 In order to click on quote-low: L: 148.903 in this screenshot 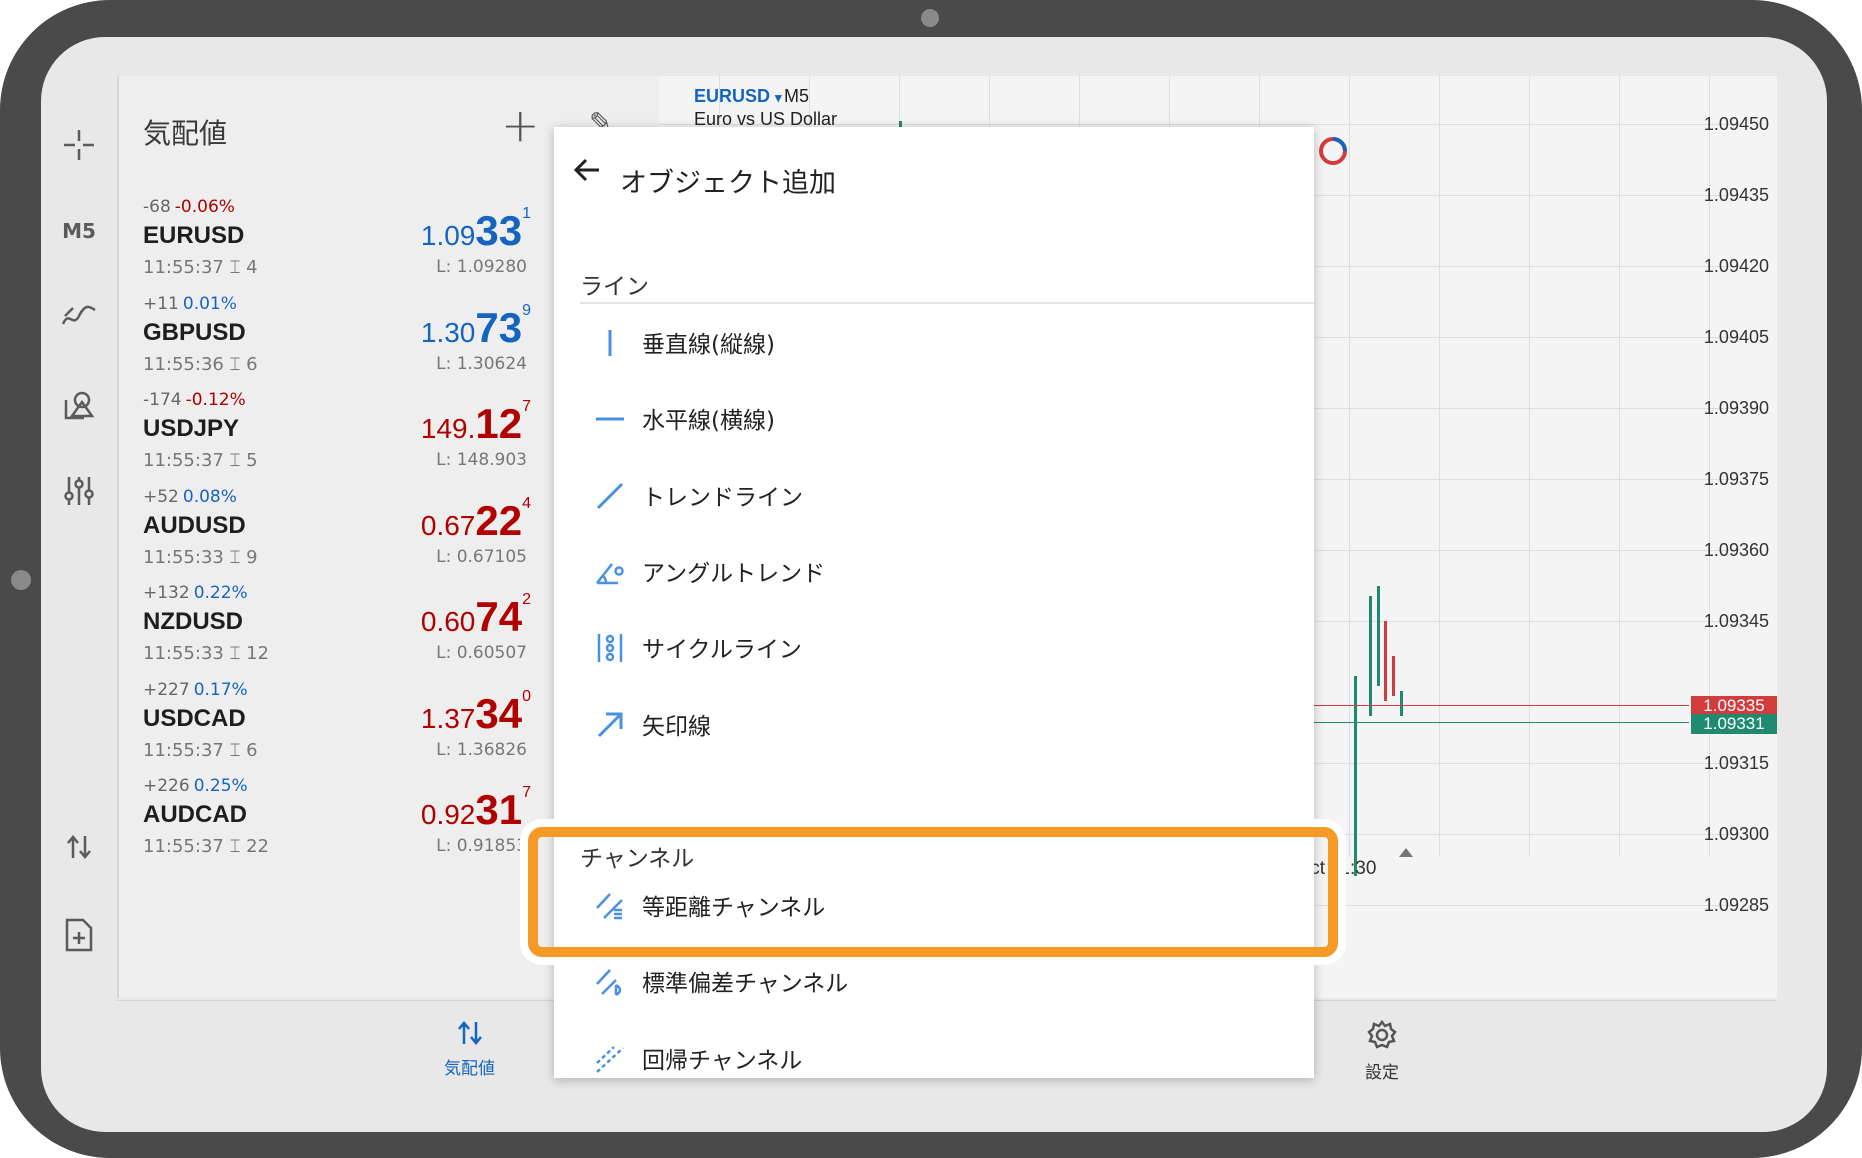, I will do `click(481, 460)`.